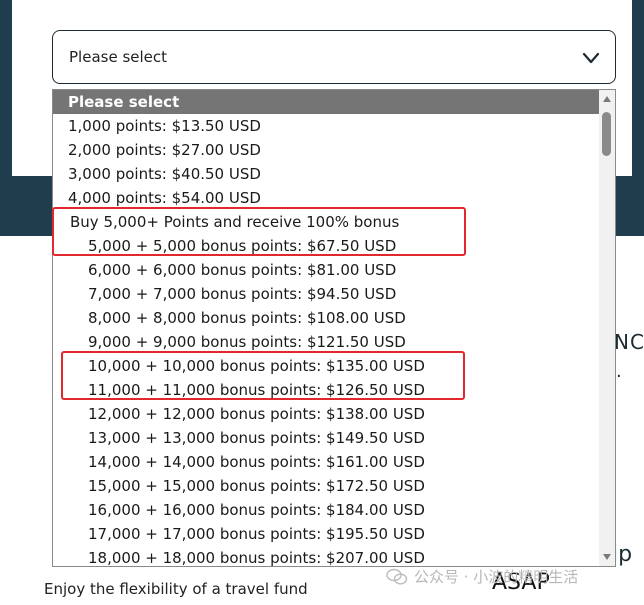 The image size is (644, 605). Describe the element at coordinates (606, 134) in the screenshot. I see `scrollbar-thumb` at that location.